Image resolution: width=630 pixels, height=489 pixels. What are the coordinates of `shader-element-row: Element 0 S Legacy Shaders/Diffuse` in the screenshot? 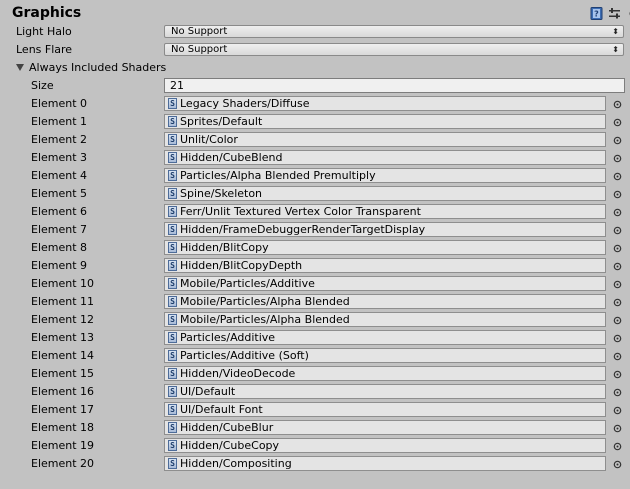 It's located at (315, 104).